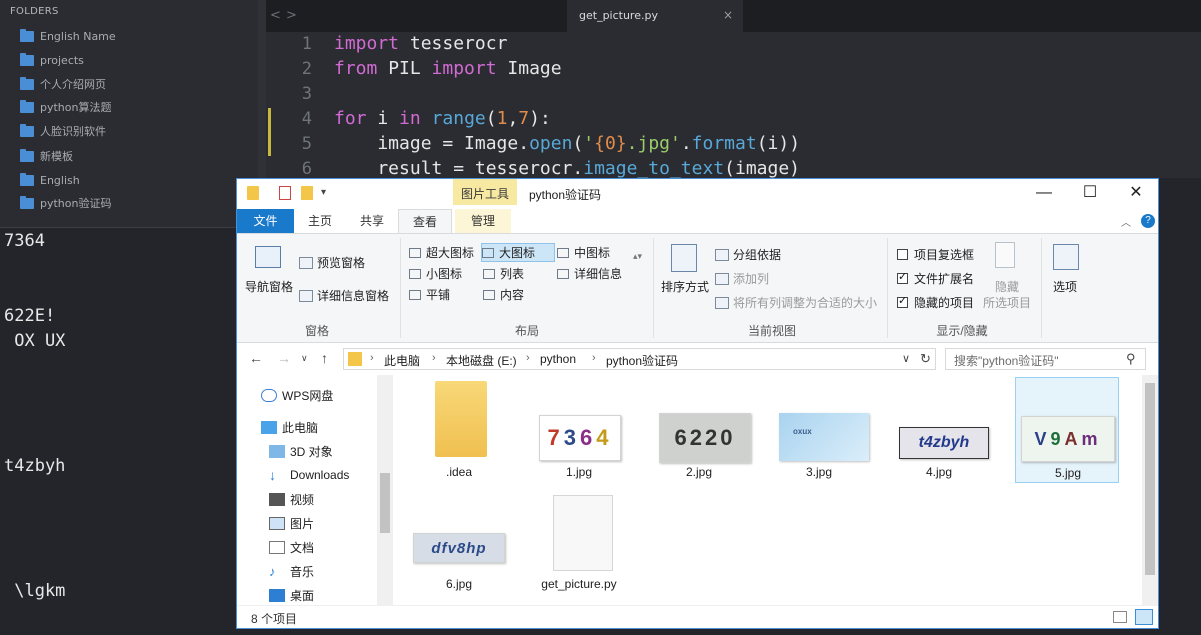  What do you see at coordinates (518, 252) in the screenshot?
I see `layout-large-icons: 大图标` at bounding box center [518, 252].